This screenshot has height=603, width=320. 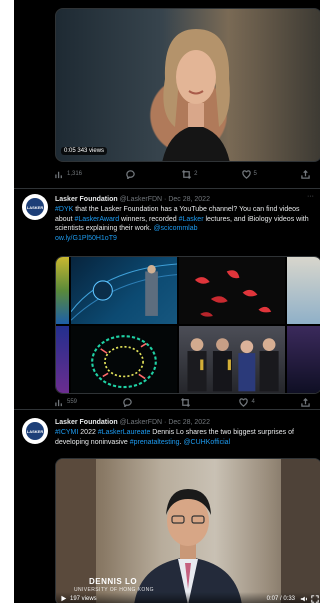 I want to click on mention-link: @scicommlab, so click(x=175, y=228).